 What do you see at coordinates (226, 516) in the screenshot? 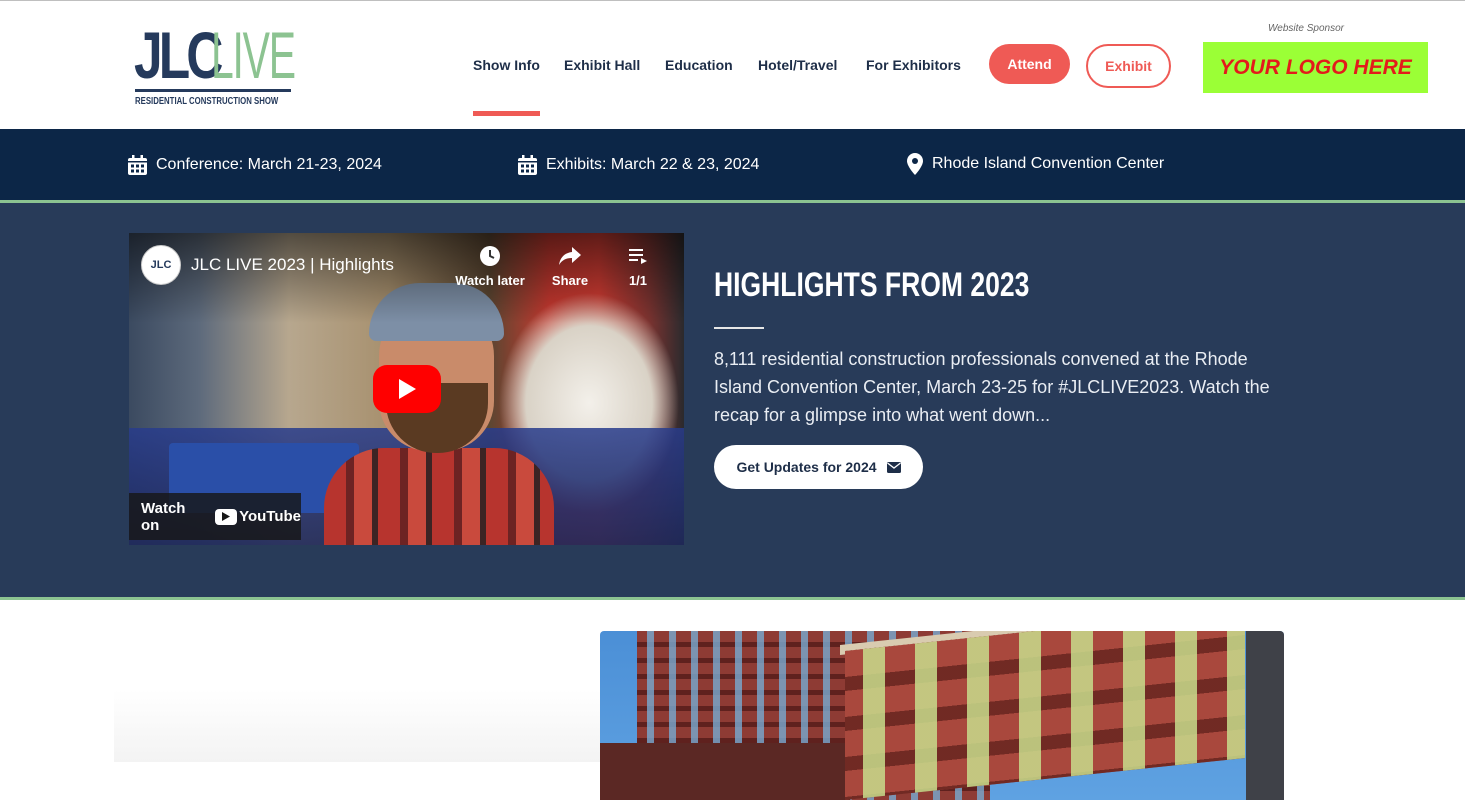
I see `youtube-logo-icon` at bounding box center [226, 516].